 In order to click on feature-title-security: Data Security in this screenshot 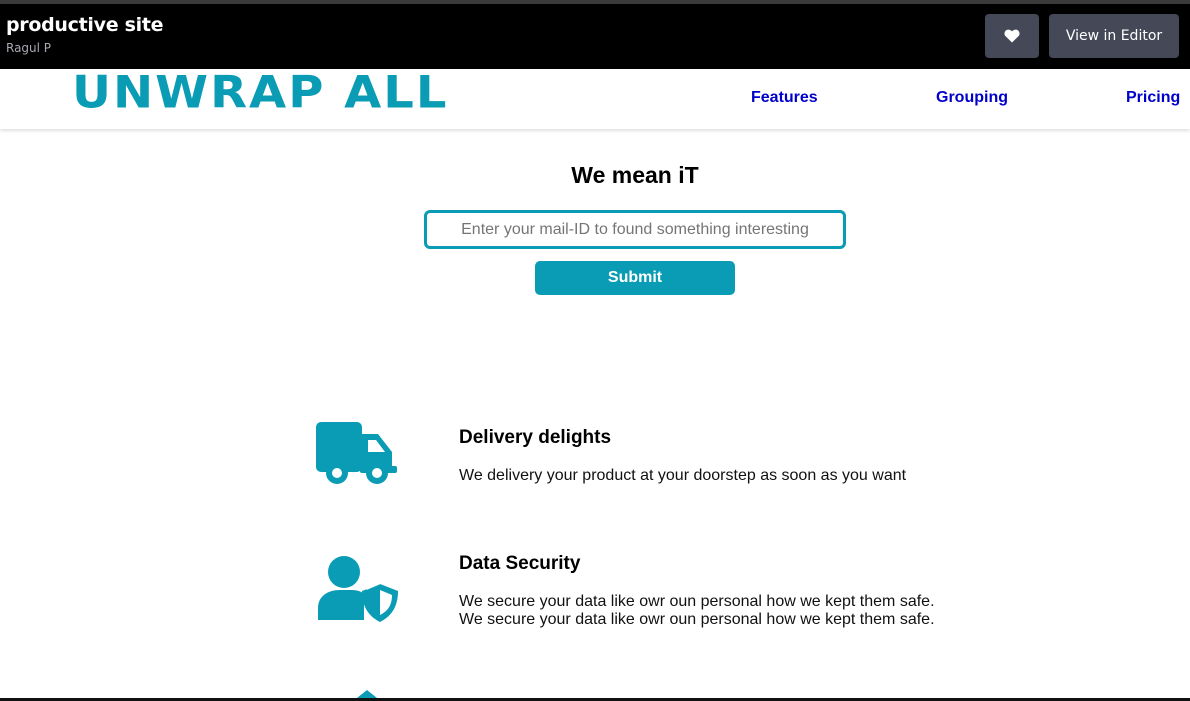, I will do `click(520, 563)`.